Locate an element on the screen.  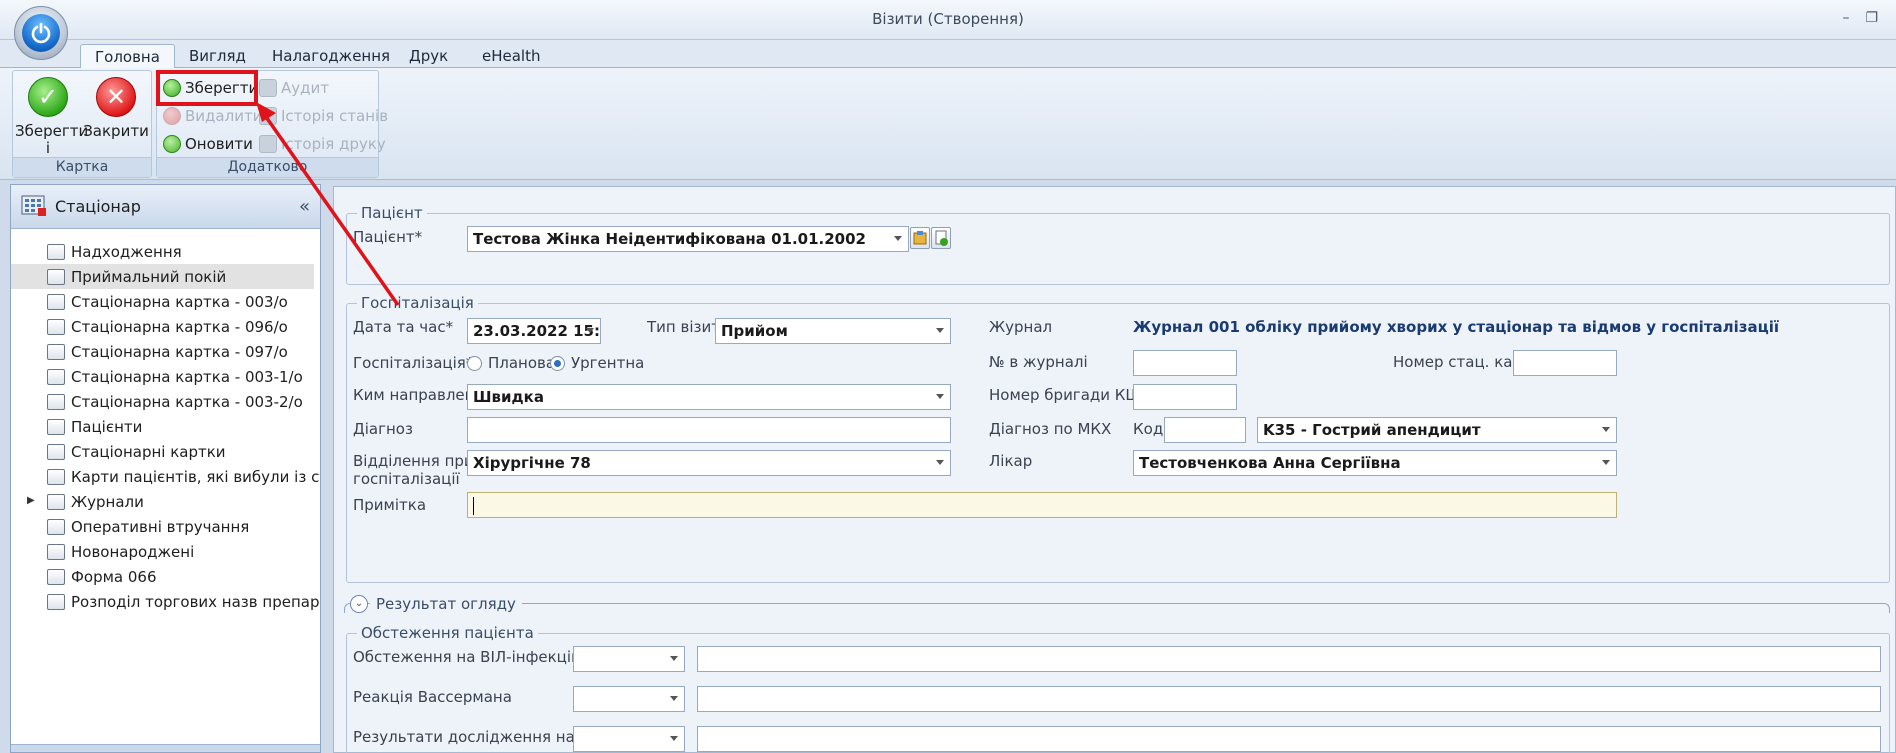
planned-radio: Планова is located at coordinates (511, 363).